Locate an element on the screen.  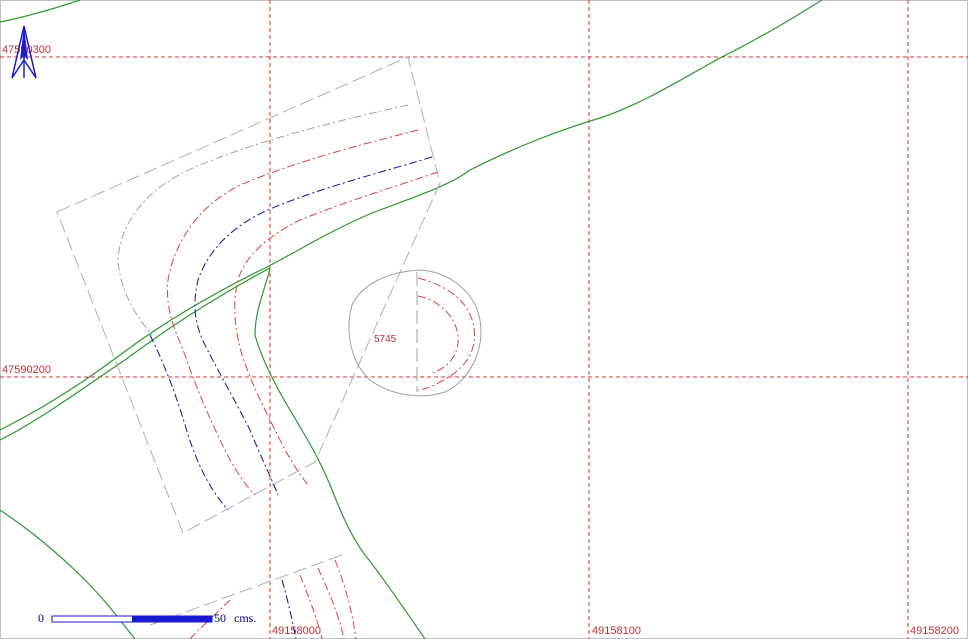
scale-unit-label: cms. is located at coordinates (245, 618).